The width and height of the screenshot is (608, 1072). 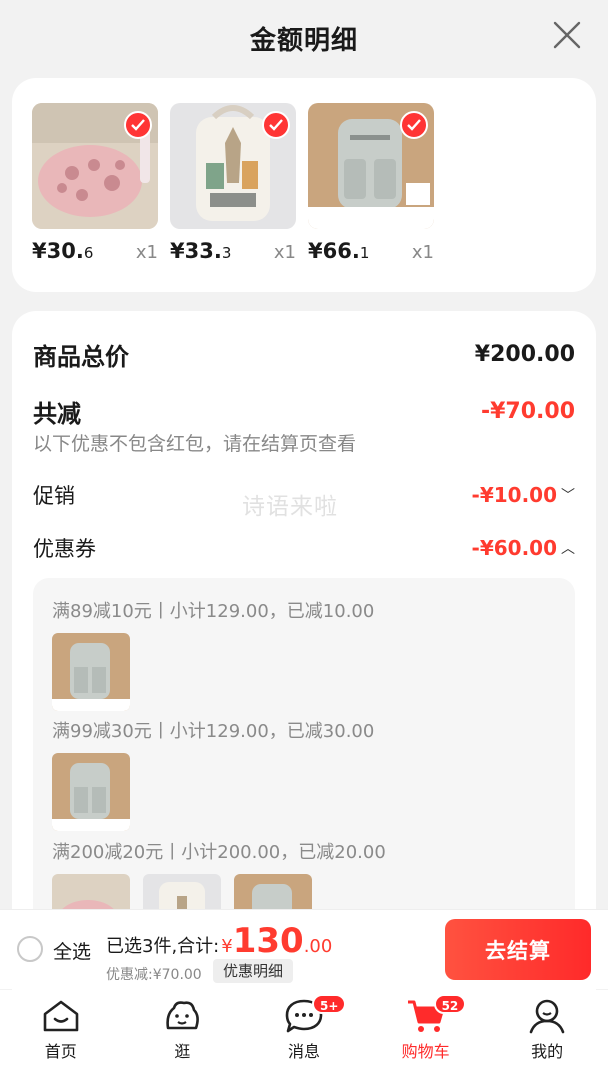 I want to click on chevron-down-icon: ﹀, so click(x=568, y=495).